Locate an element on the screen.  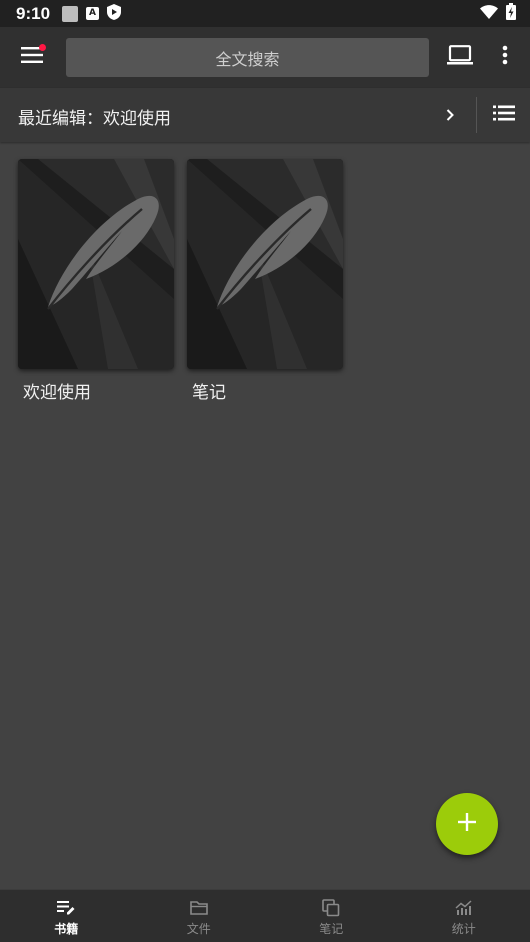
app-bar: 全文搜索 is located at coordinates (265, 57).